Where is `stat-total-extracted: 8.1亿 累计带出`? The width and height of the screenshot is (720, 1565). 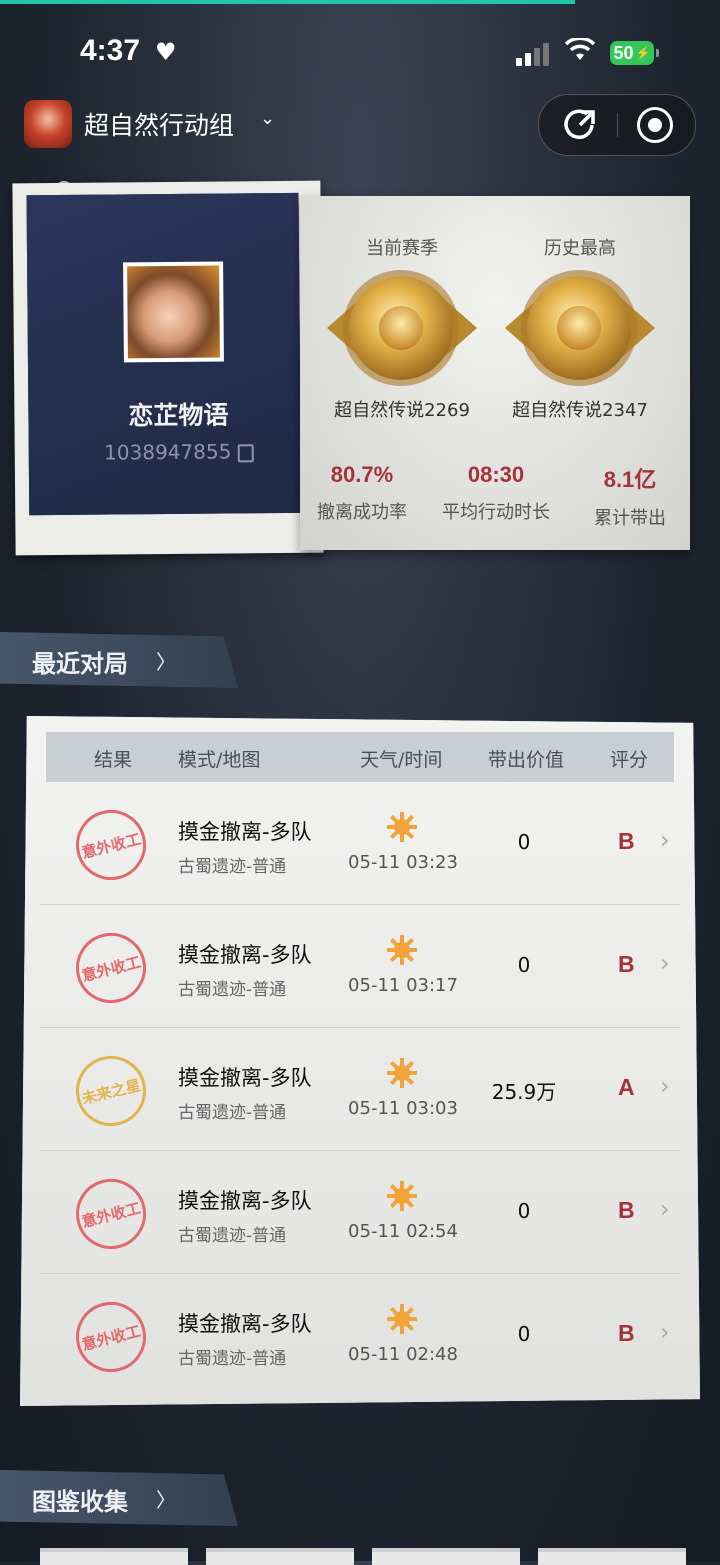
stat-total-extracted: 8.1亿 累计带出 is located at coordinates (630, 496).